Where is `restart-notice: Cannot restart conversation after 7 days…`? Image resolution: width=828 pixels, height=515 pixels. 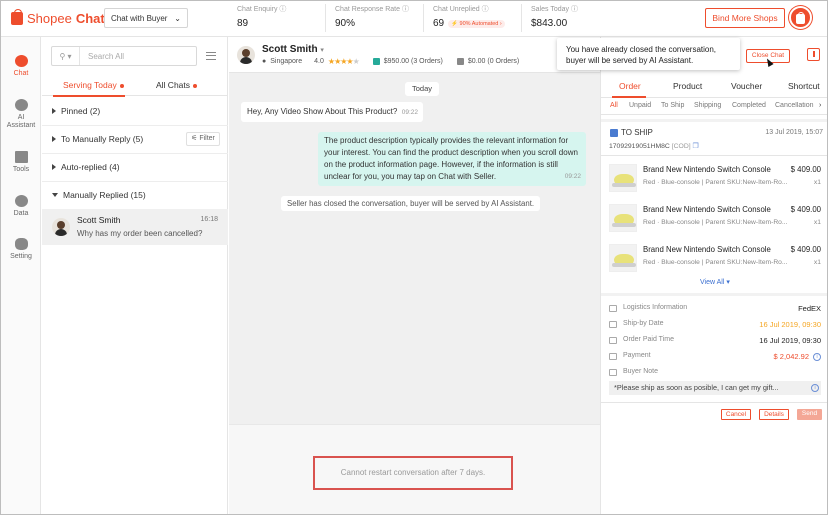 restart-notice: Cannot restart conversation after 7 days… is located at coordinates (413, 473).